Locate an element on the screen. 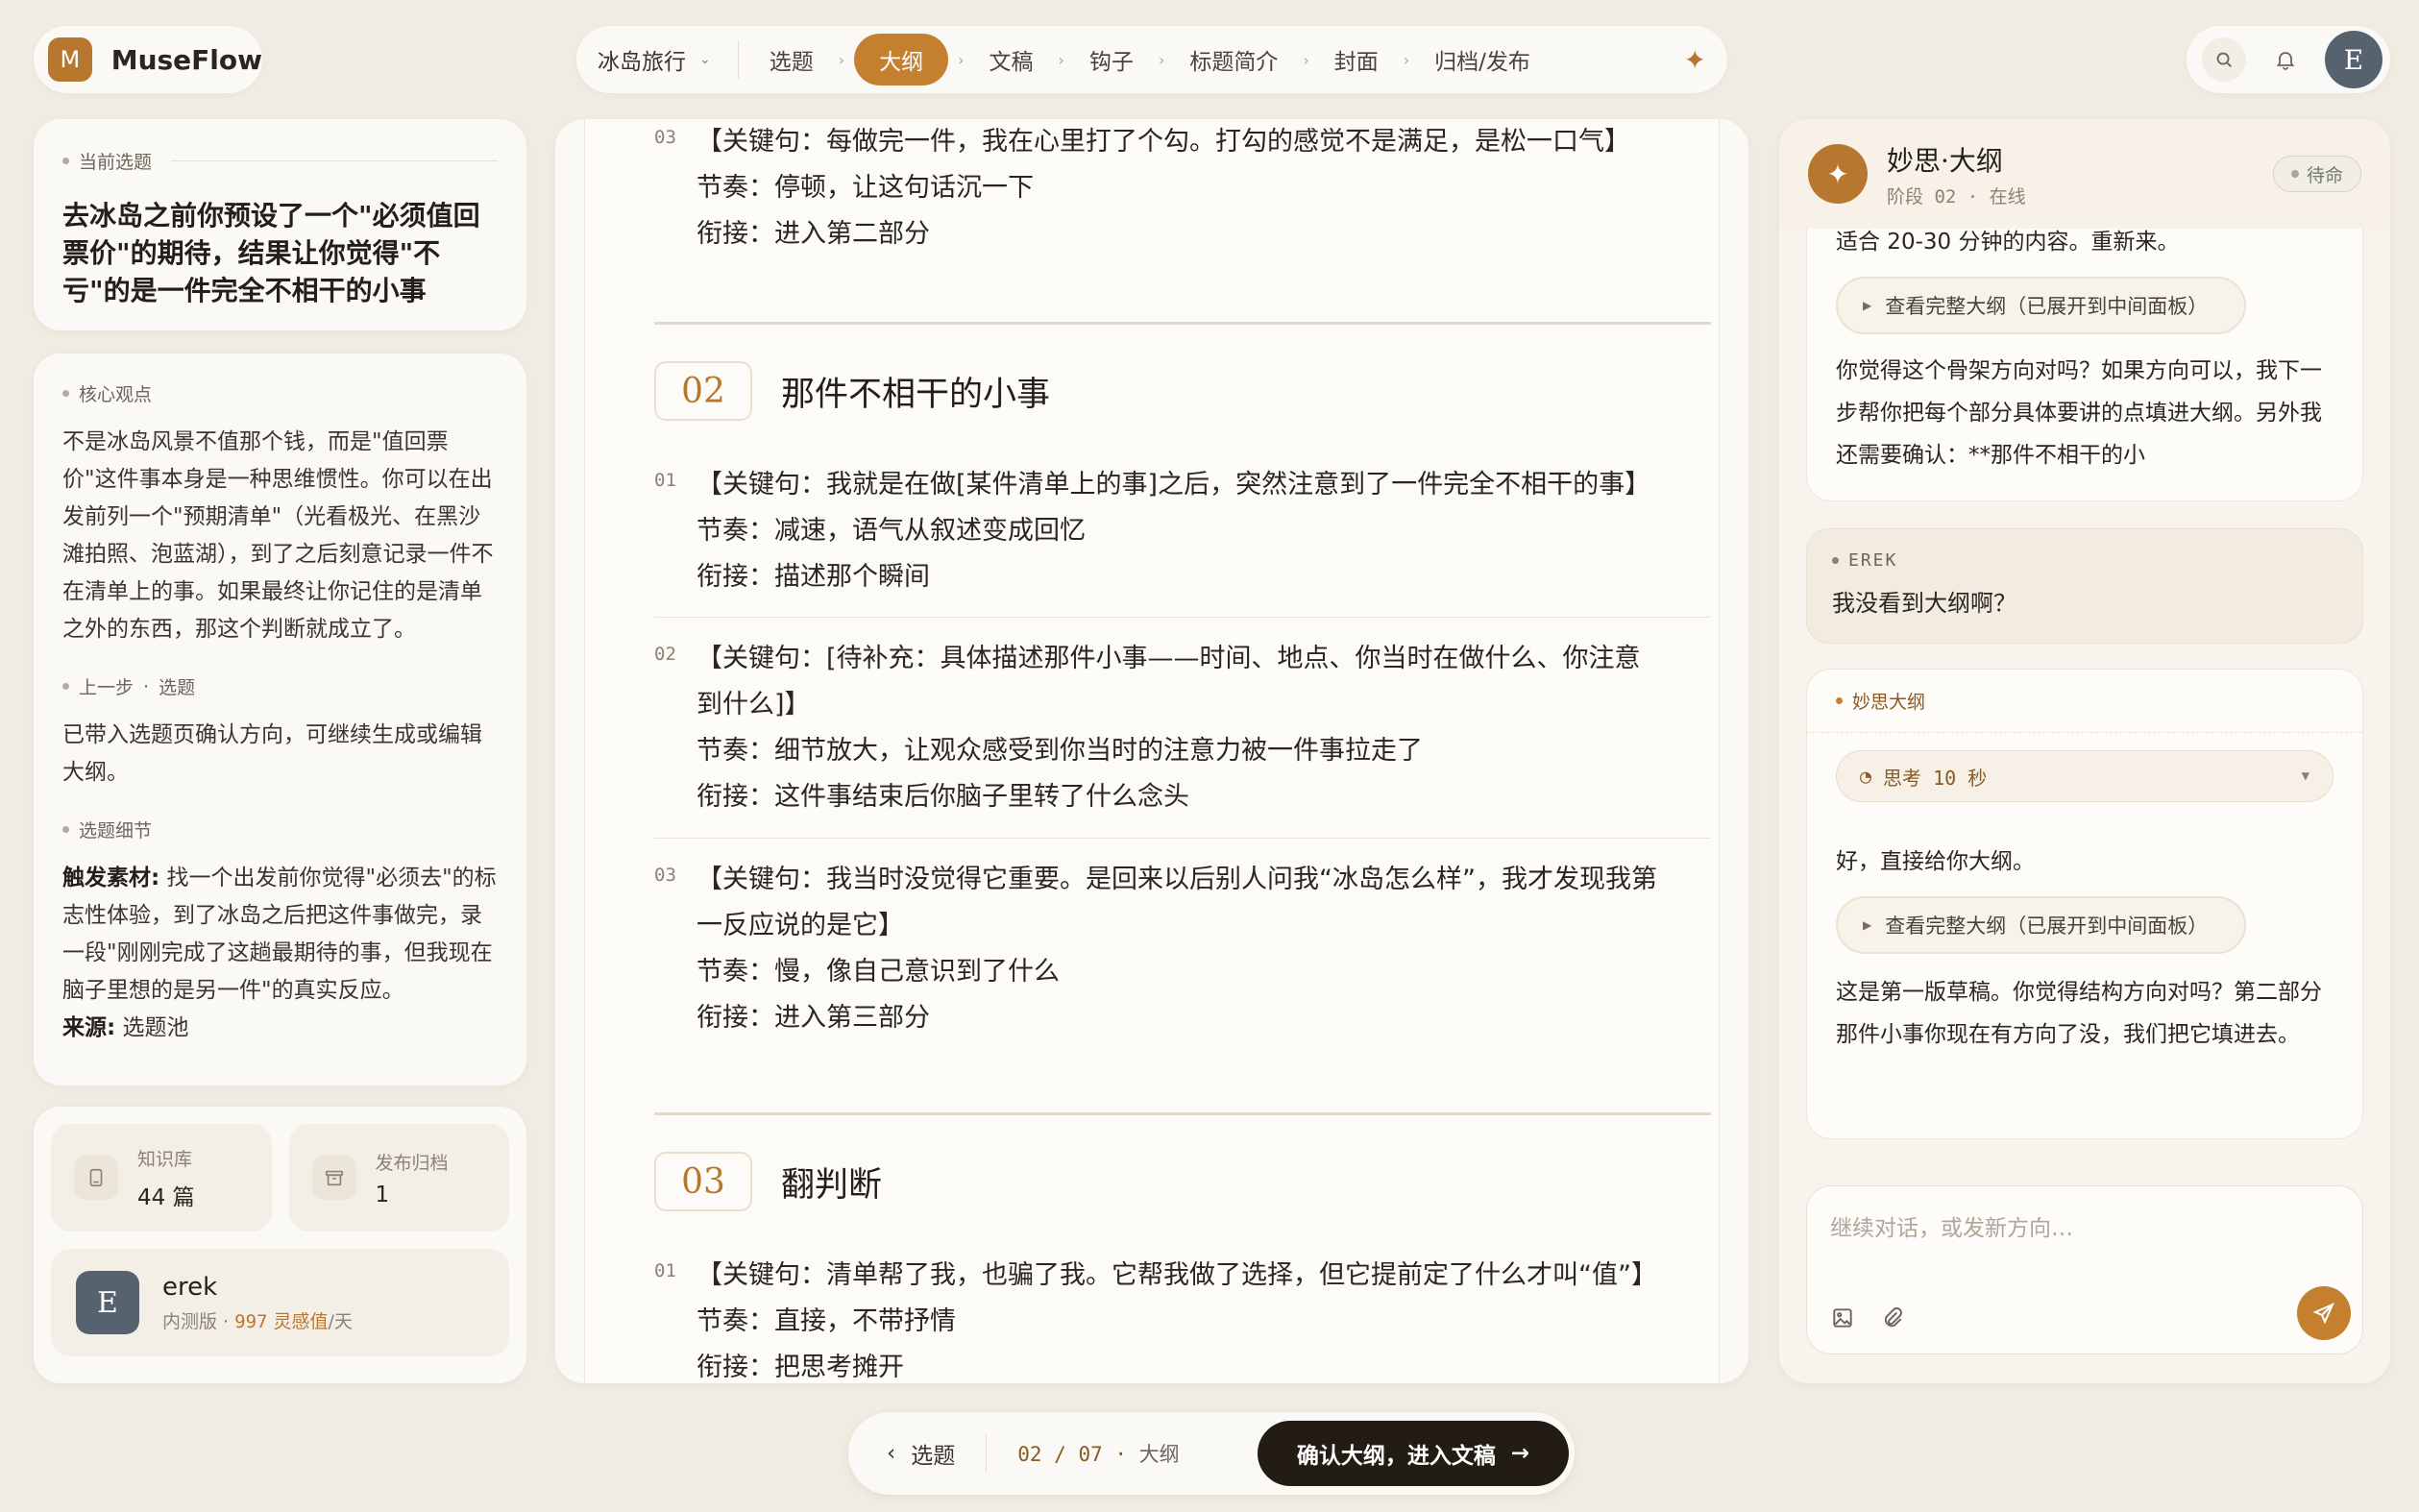  step-indicator: 02 / 07 · 大纲 is located at coordinates (1098, 1454).